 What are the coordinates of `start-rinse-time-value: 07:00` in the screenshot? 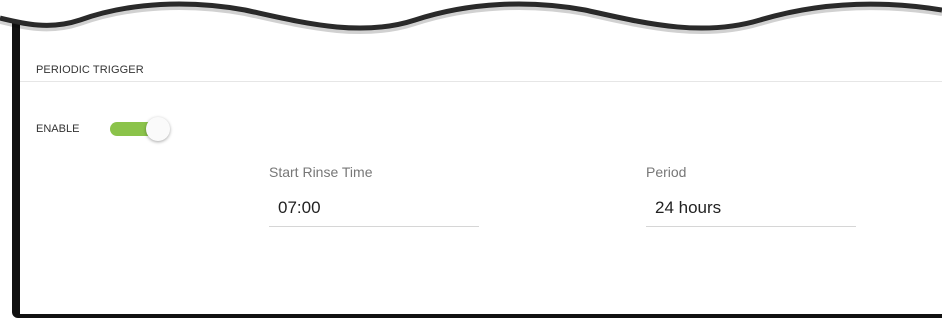 It's located at (299, 208).